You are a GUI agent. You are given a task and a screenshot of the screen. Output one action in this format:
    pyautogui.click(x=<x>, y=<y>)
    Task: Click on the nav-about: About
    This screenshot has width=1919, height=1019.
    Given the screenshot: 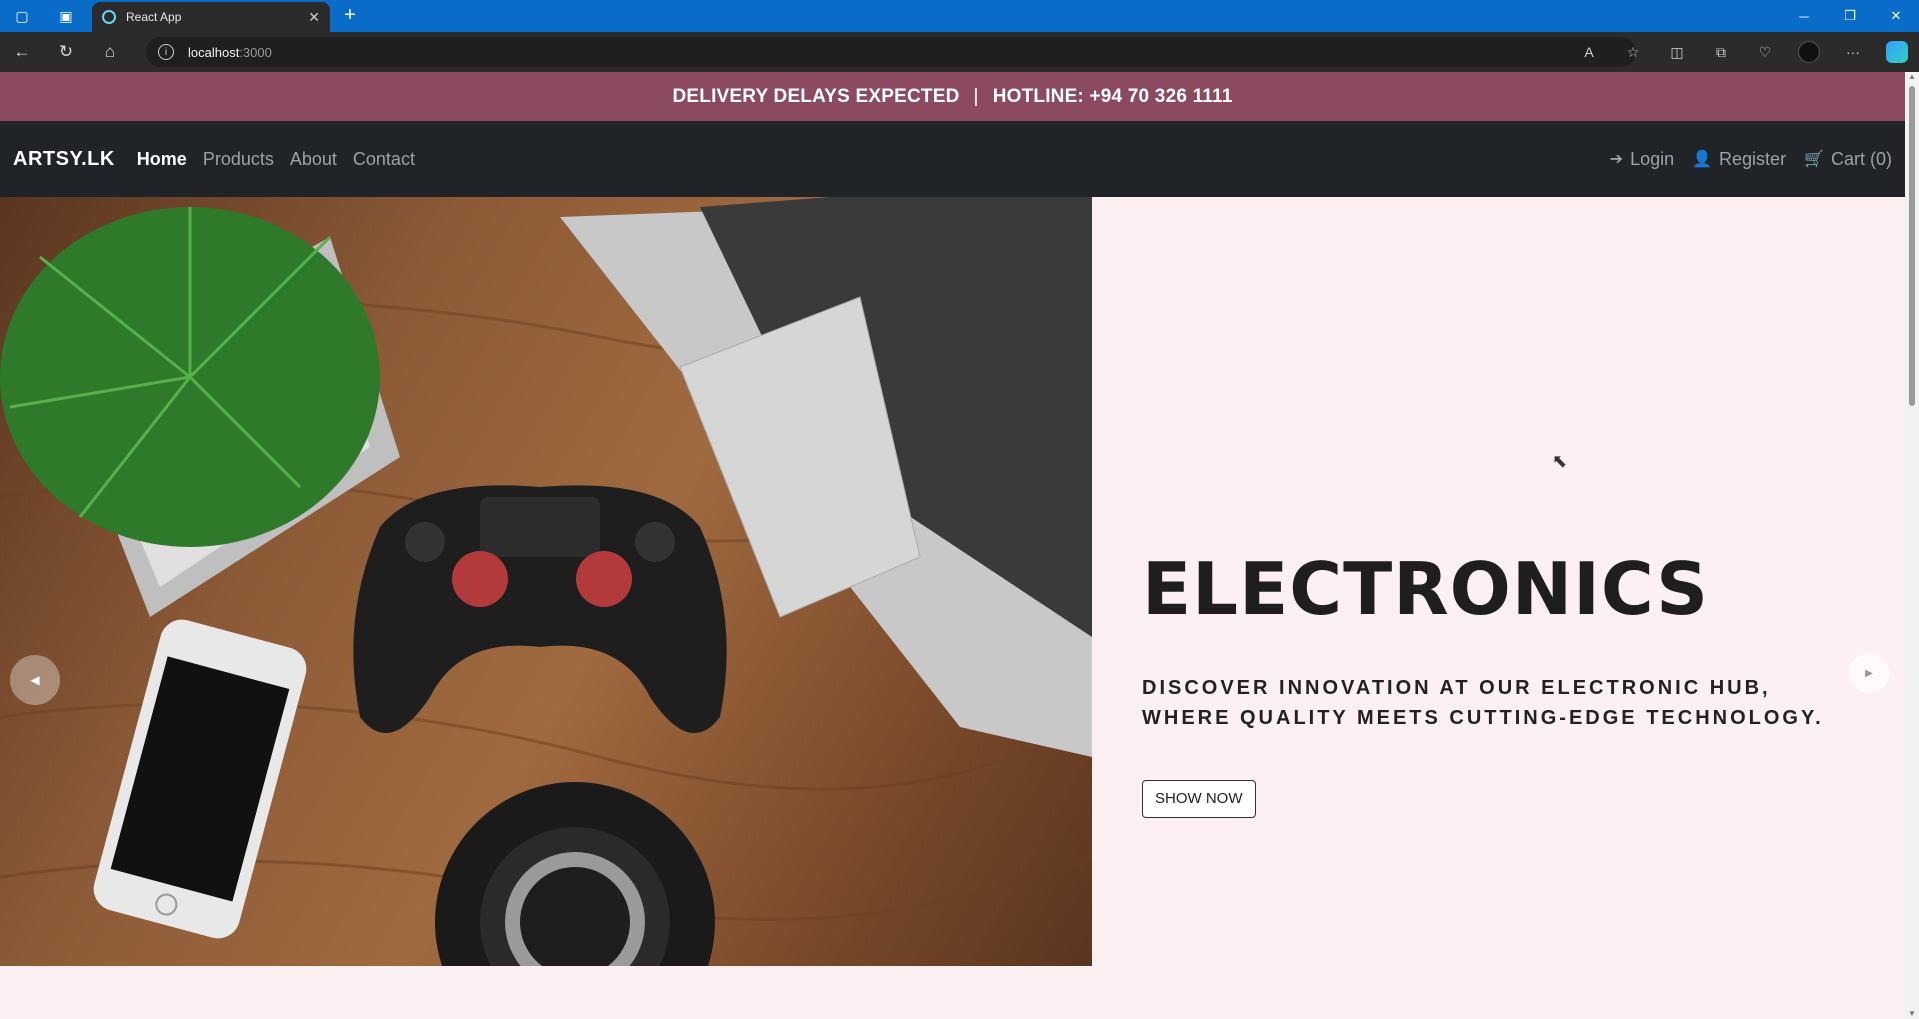 What is the action you would take?
    pyautogui.click(x=313, y=159)
    